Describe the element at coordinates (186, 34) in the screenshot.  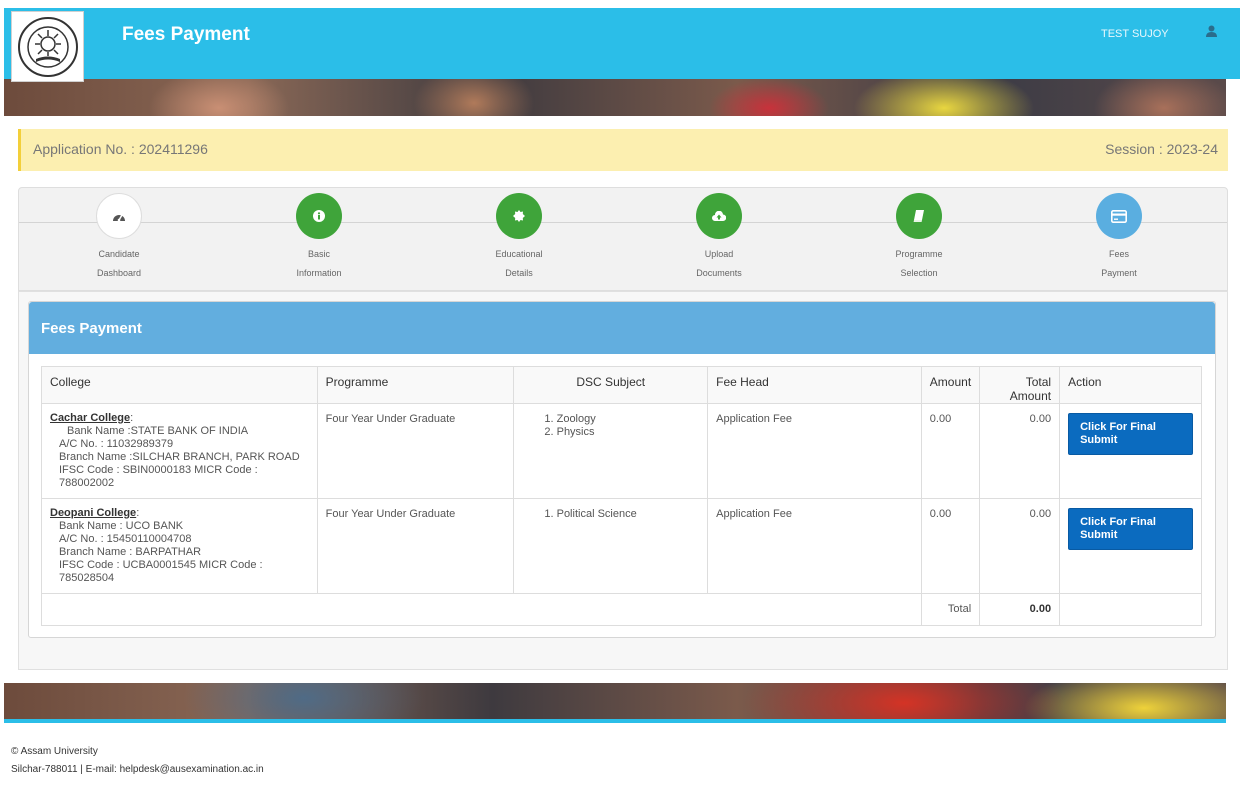
I see `page-title: Fees Payment` at that location.